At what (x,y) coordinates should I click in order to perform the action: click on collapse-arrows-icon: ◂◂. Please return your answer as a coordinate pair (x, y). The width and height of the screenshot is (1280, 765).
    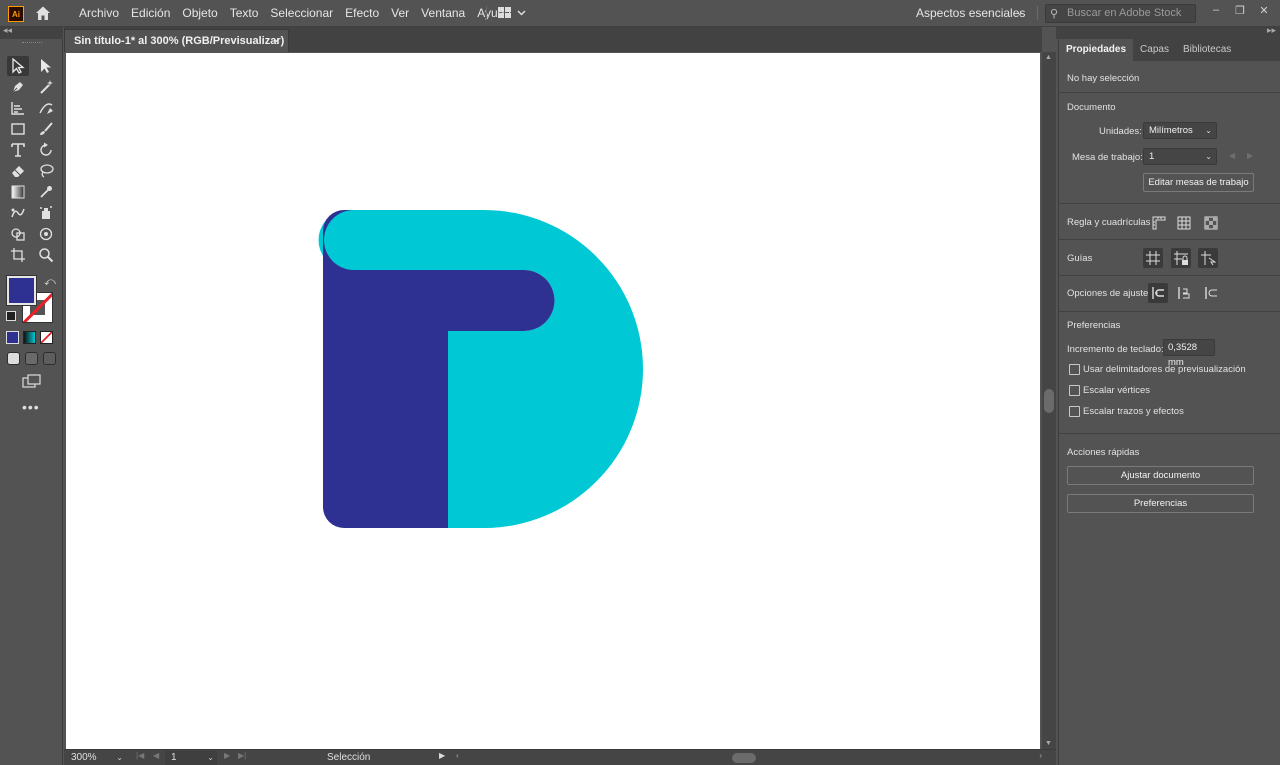
    Looking at the image, I should click on (7, 30).